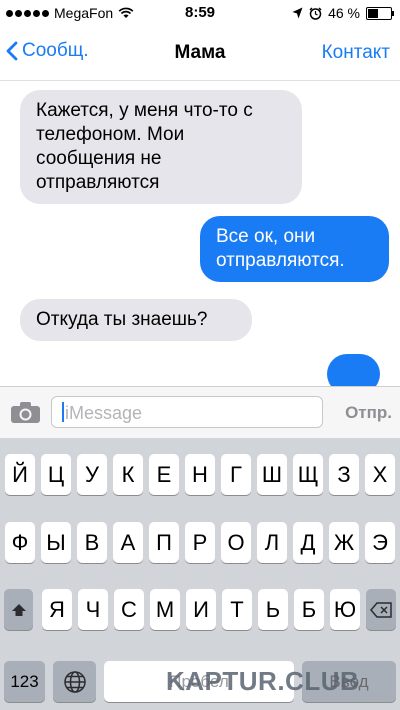  Describe the element at coordinates (380, 474) in the screenshot. I see `key-Х: Х` at that location.